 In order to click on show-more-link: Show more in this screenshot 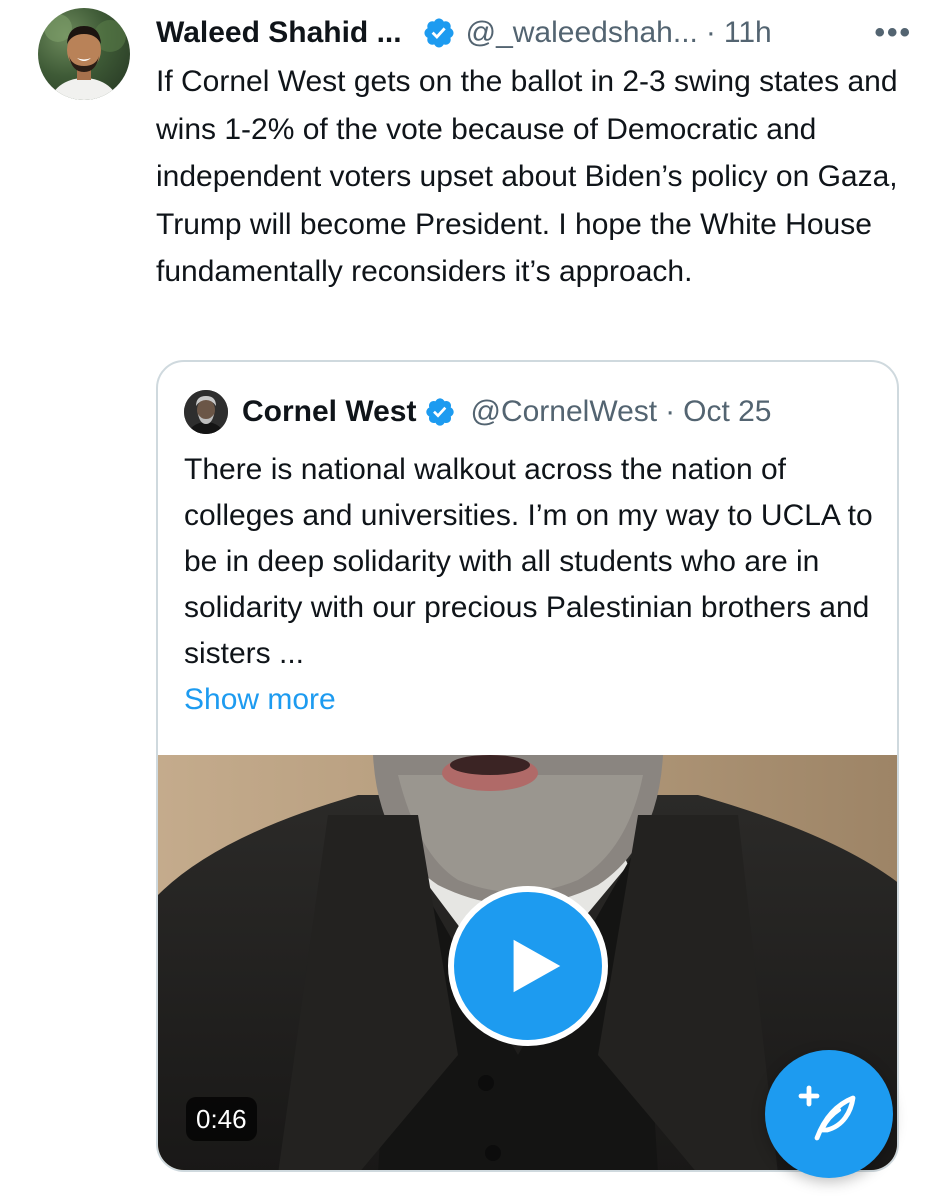, I will do `click(260, 700)`.